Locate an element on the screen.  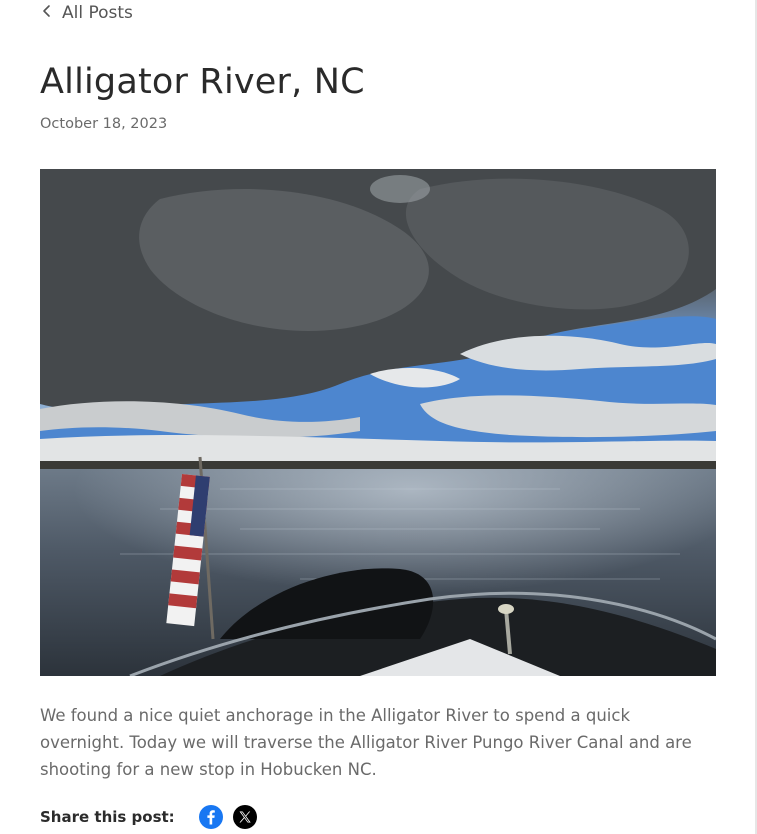
x-icon is located at coordinates (244, 817).